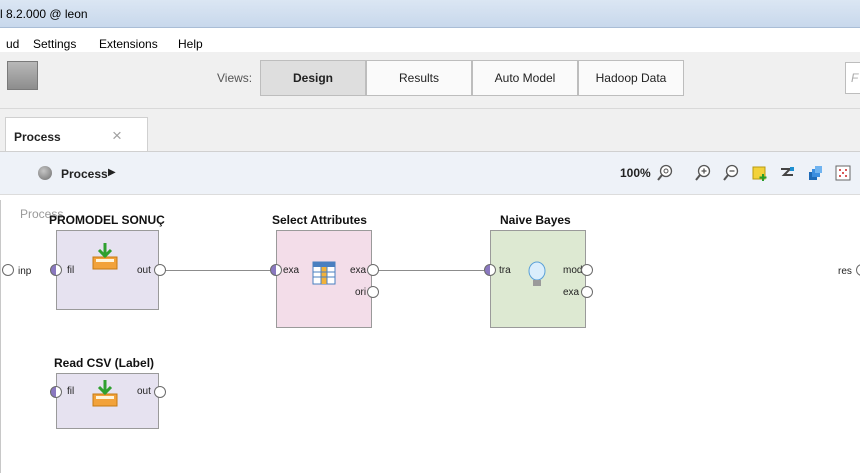 The image size is (860, 474). What do you see at coordinates (45, 173) in the screenshot?
I see `process-icon` at bounding box center [45, 173].